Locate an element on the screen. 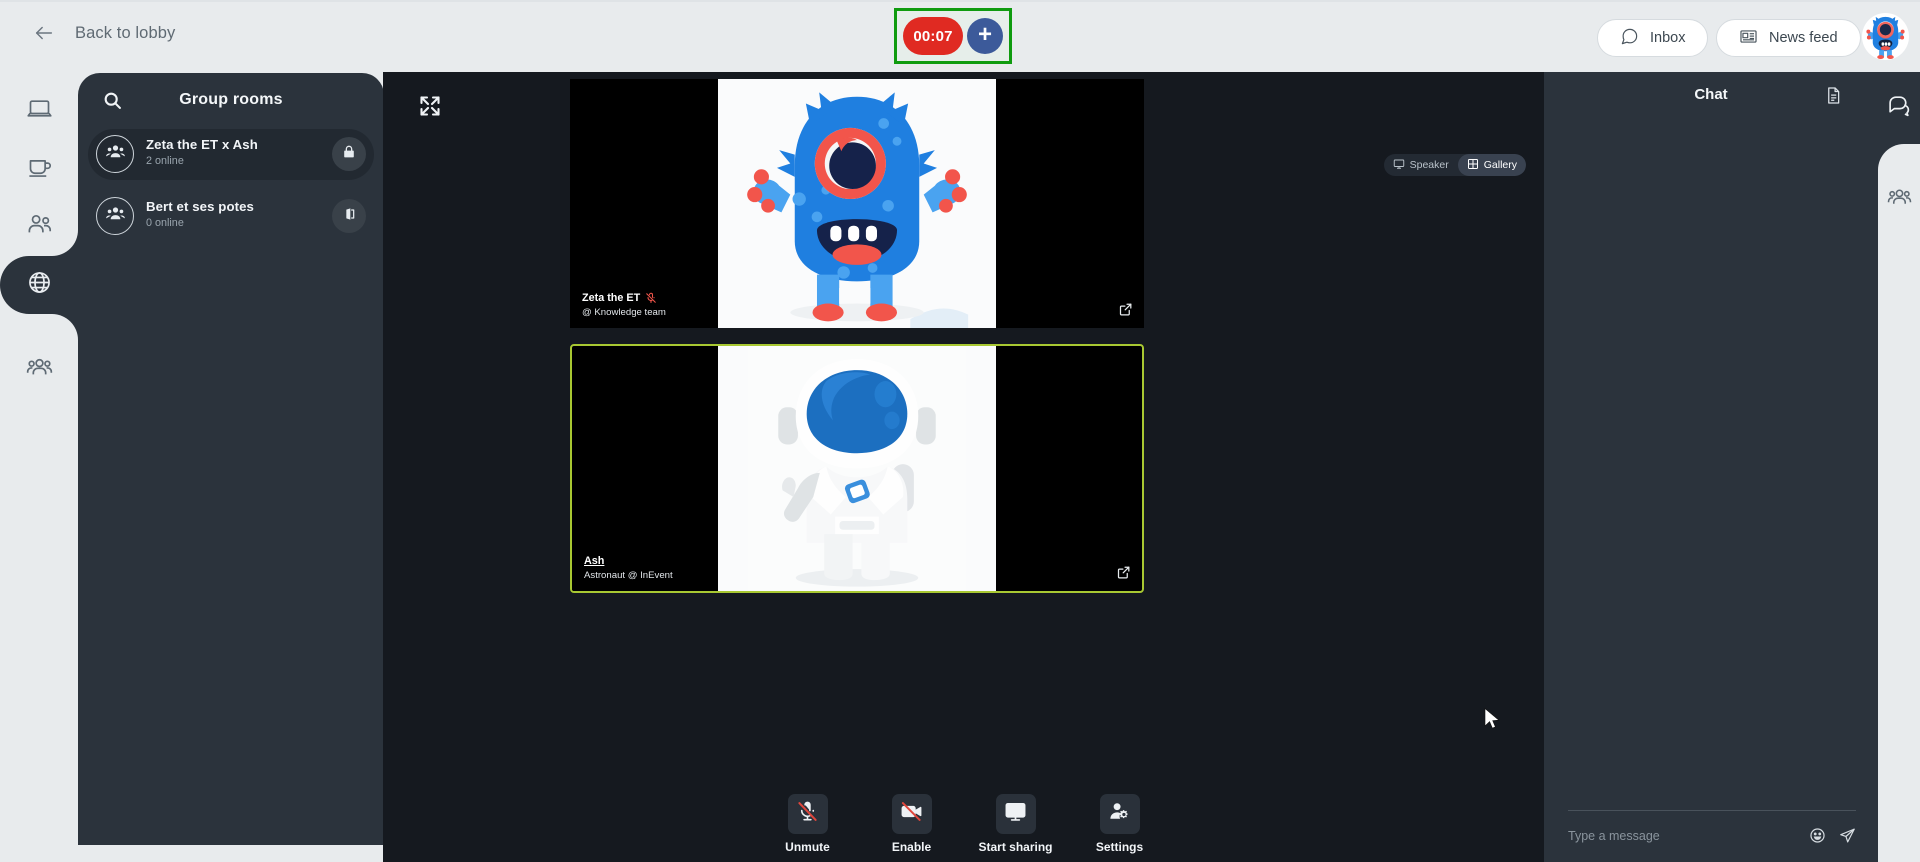 This screenshot has width=1920, height=862. camera-off-icon is located at coordinates (911, 814).